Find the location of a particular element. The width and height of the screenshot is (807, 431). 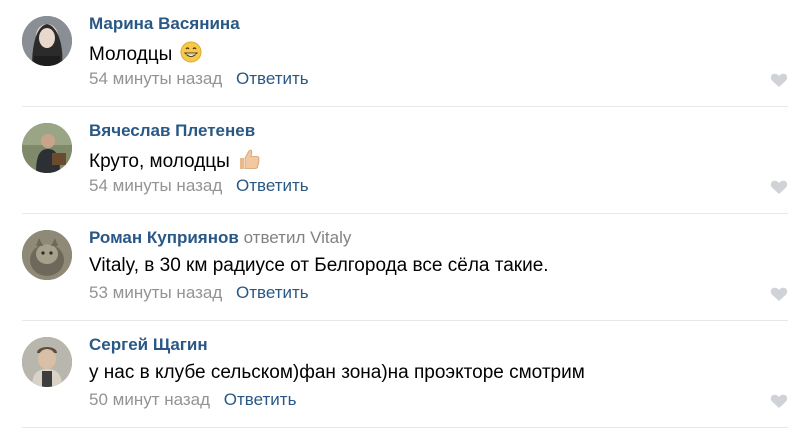

comment-text: Молодцы is located at coordinates (145, 55).